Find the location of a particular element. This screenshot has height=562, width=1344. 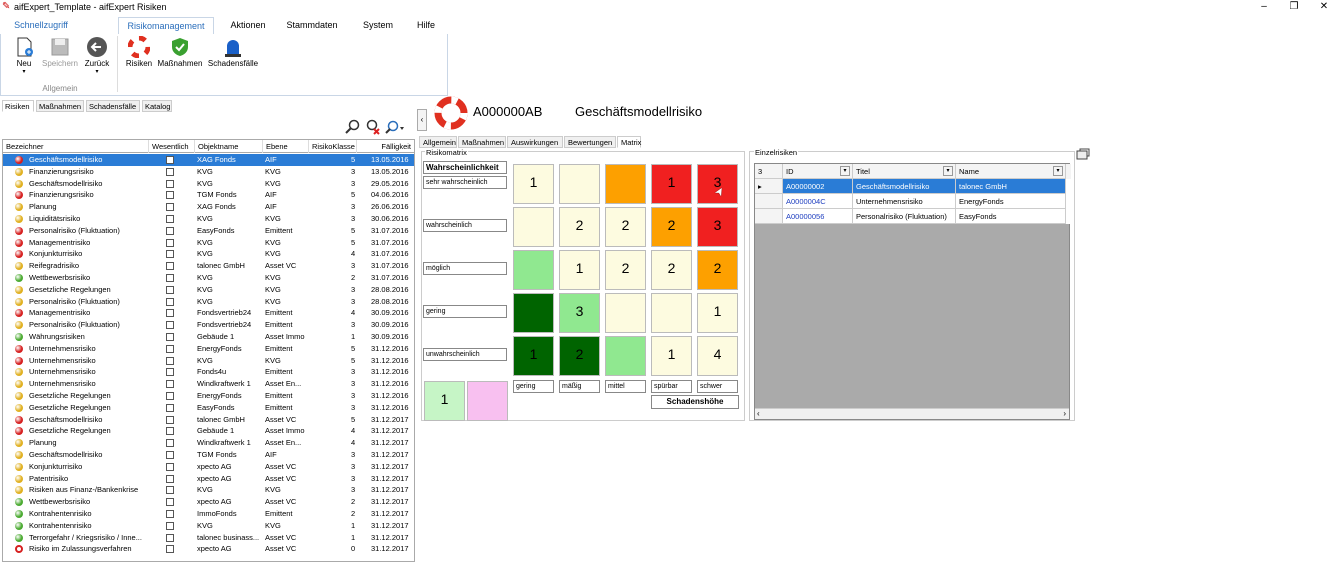

back-button: Zurück ▾ is located at coordinates (97, 61).